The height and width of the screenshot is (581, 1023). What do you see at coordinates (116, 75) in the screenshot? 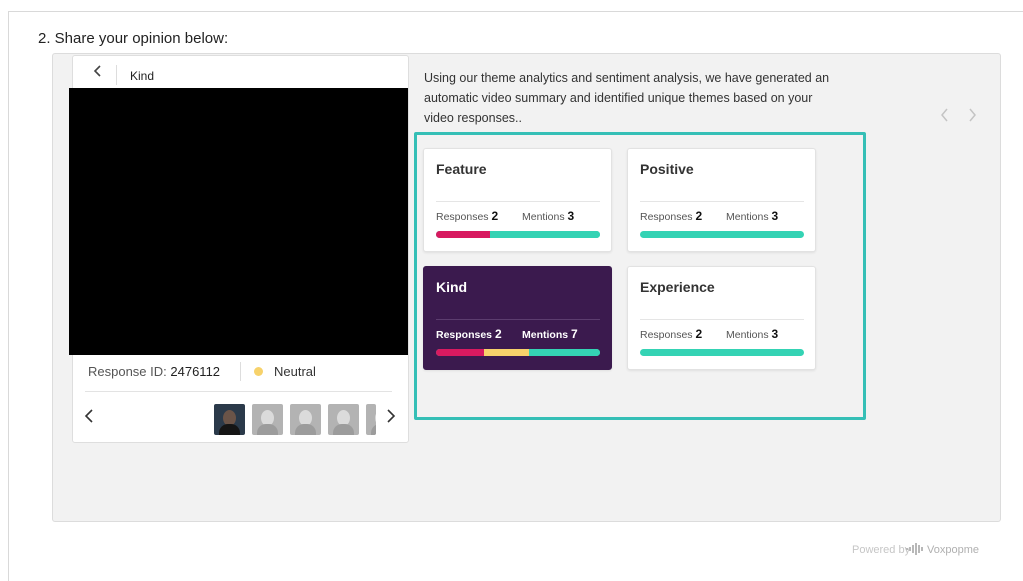
I see `header-separator` at bounding box center [116, 75].